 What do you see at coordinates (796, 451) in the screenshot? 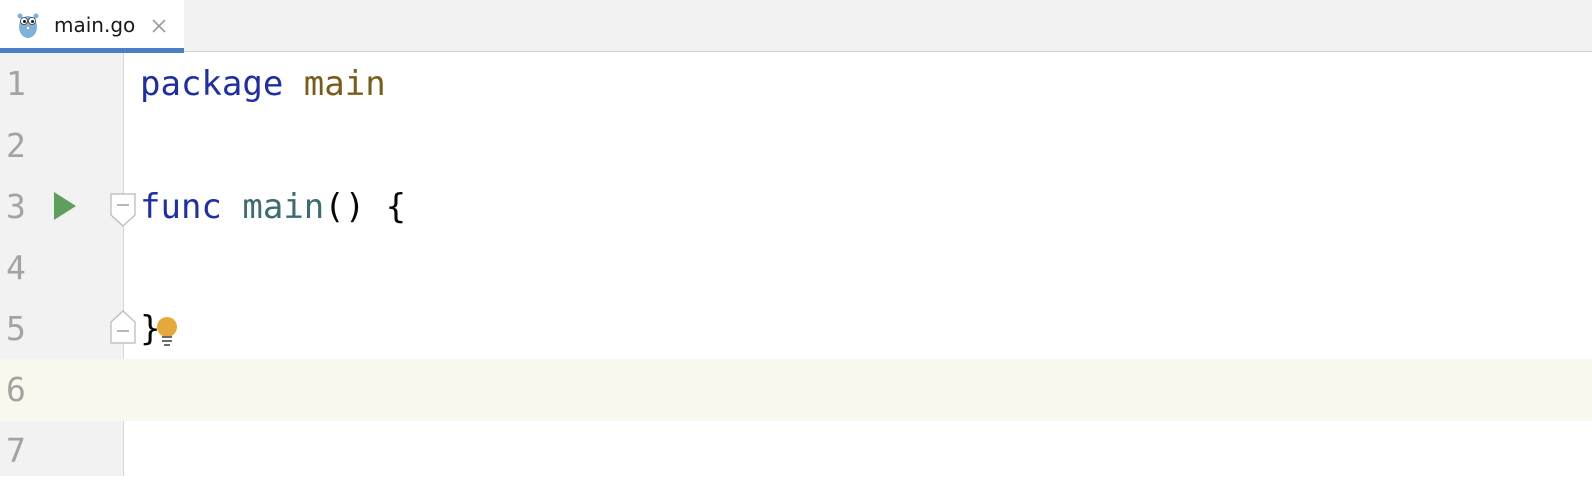
I see `code-line: 7` at bounding box center [796, 451].